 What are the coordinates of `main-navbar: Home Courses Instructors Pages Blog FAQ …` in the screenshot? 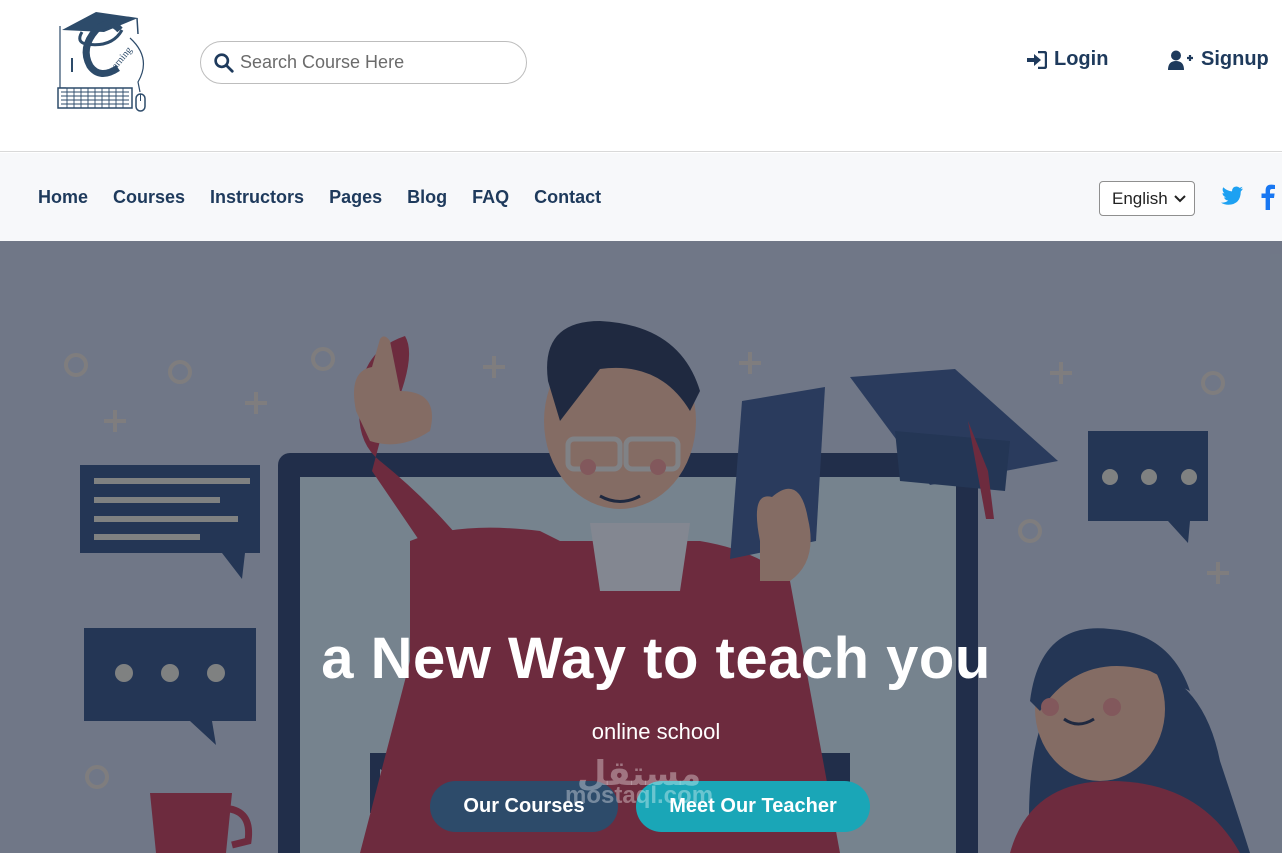 It's located at (641, 197).